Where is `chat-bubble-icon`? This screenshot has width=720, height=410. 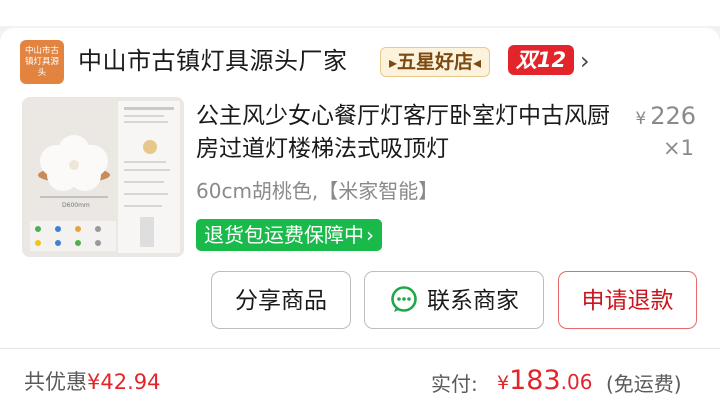 chat-bubble-icon is located at coordinates (404, 298).